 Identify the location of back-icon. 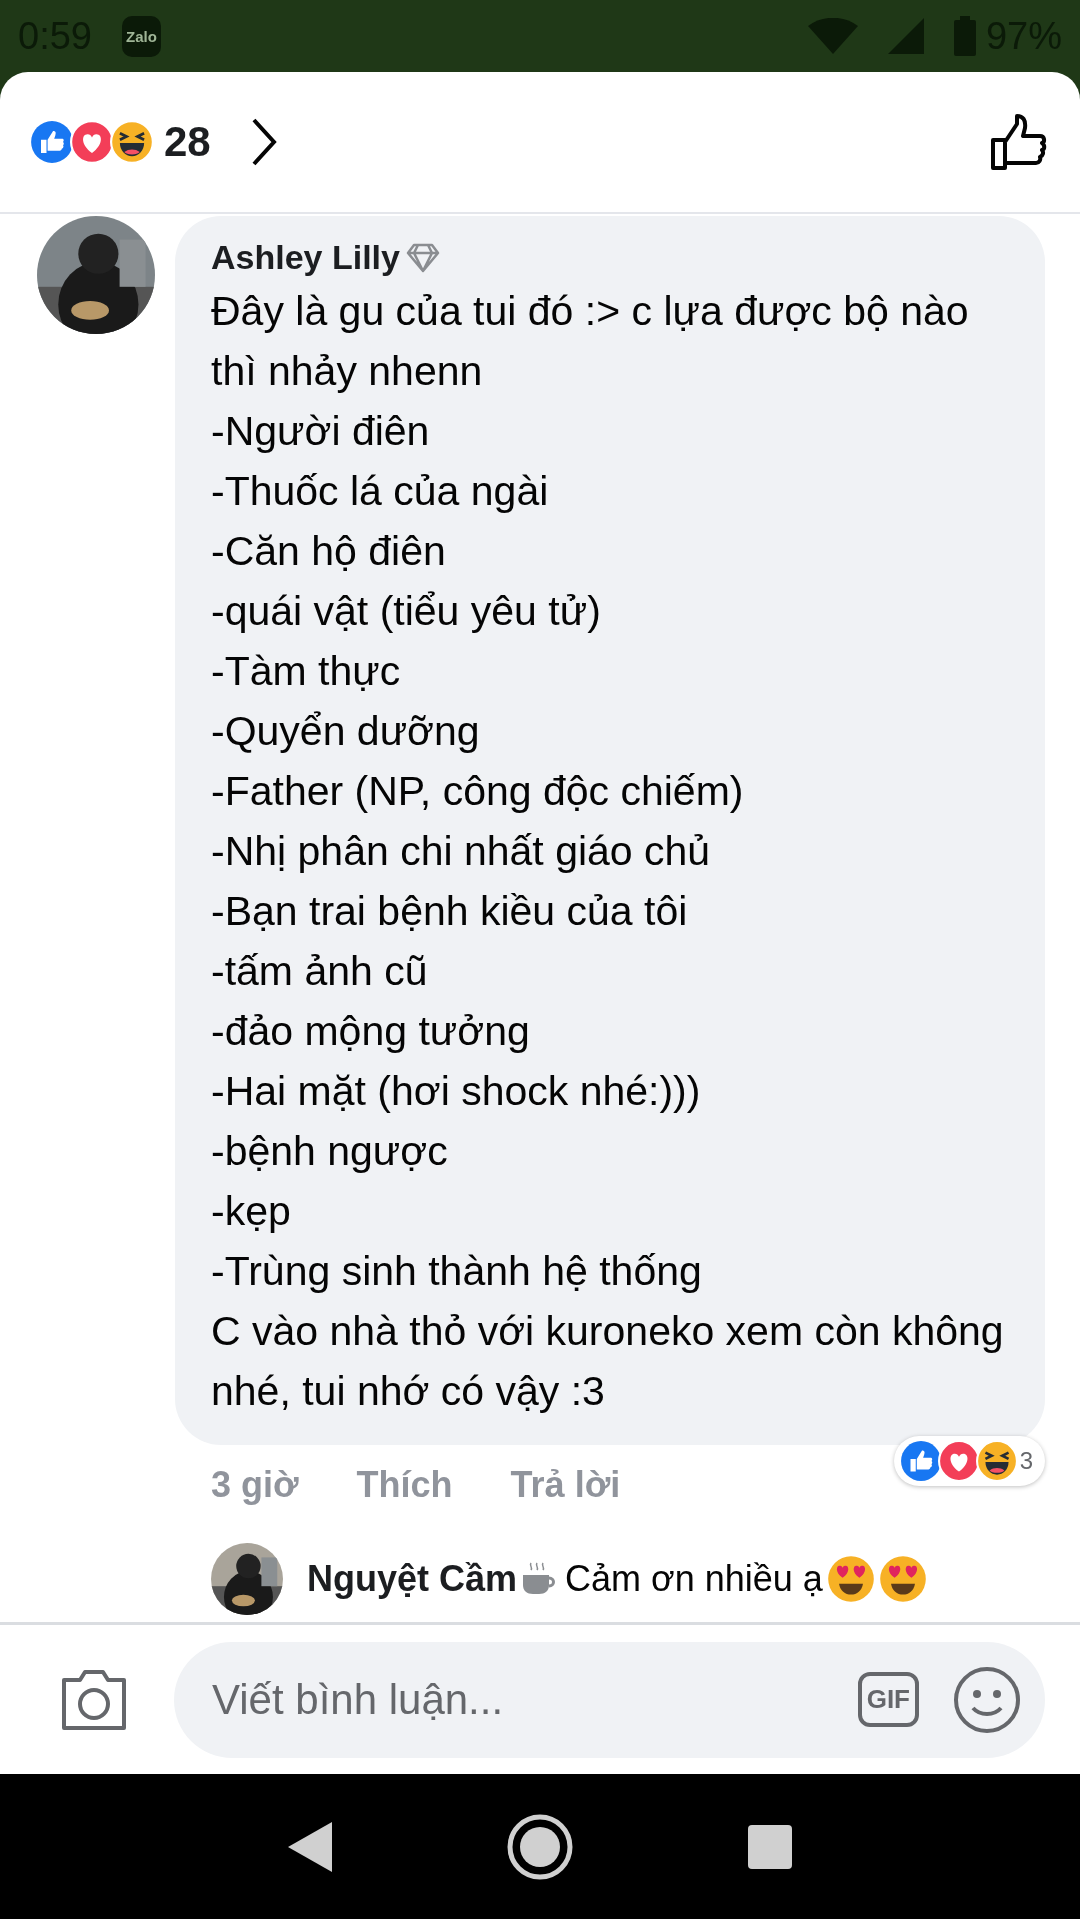
(309, 1846).